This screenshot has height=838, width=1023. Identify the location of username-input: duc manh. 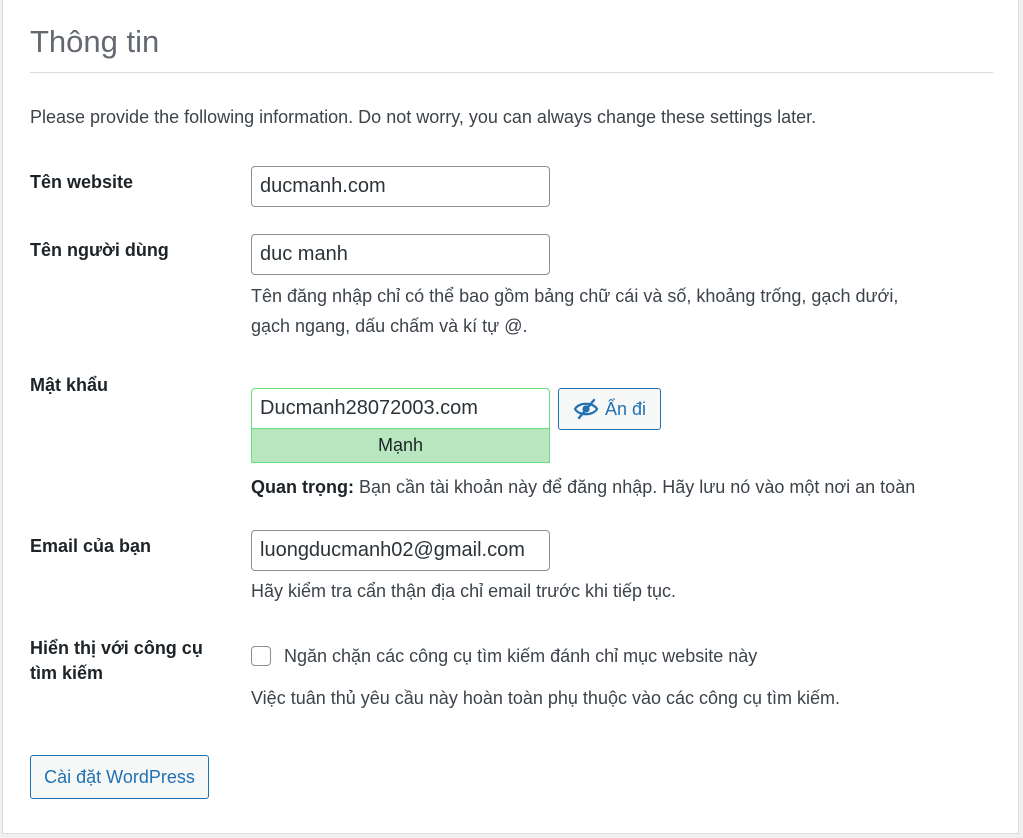
(400, 254).